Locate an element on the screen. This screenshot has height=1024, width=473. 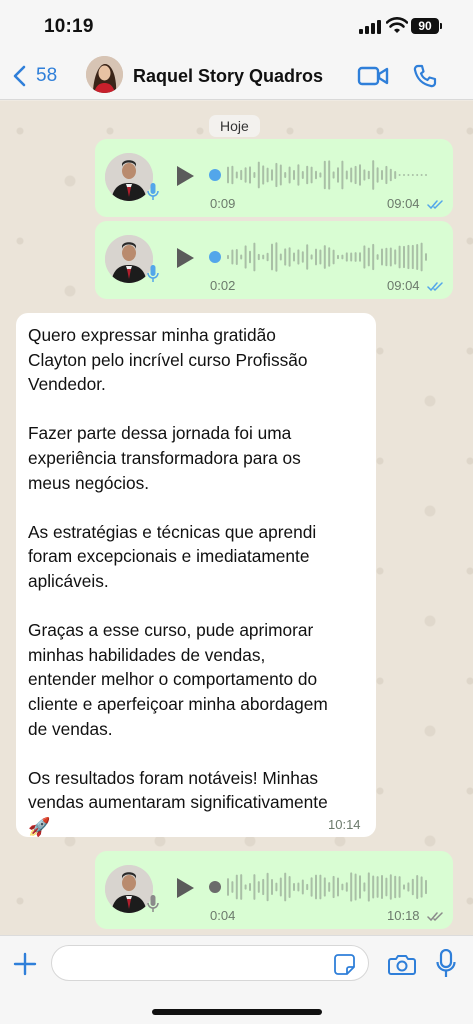
voice-message: 0:09 09:04 is located at coordinates (274, 178).